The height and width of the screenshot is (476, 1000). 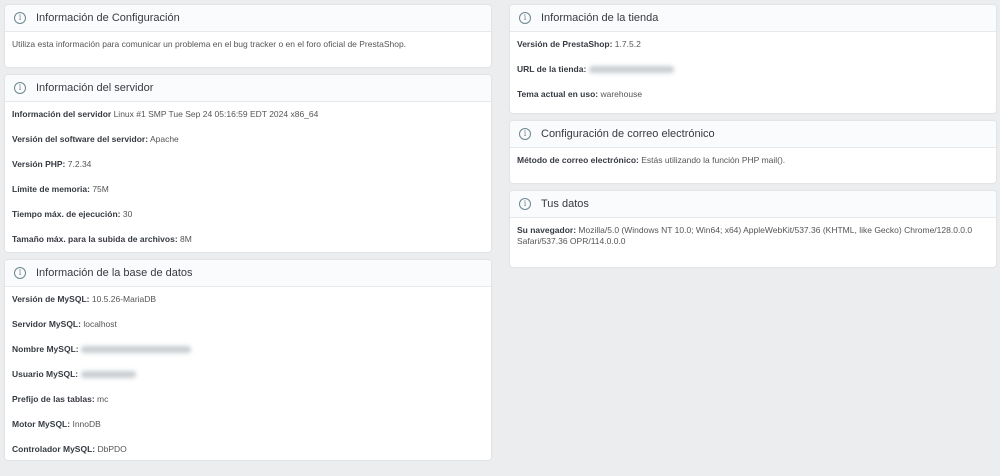 I want to click on row-value: InnoDB, so click(x=86, y=424).